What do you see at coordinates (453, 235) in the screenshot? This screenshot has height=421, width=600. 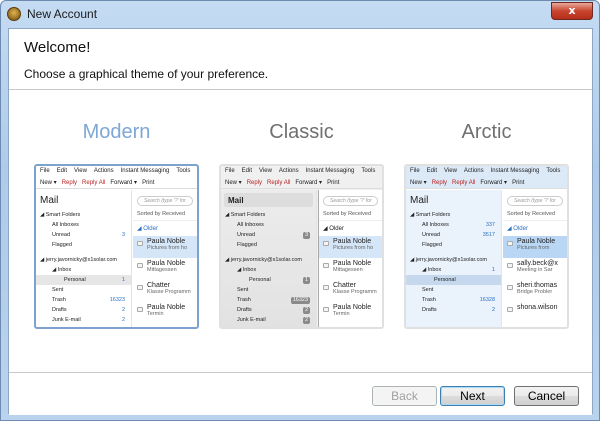 I see `preview-folder: Unread 3517` at bounding box center [453, 235].